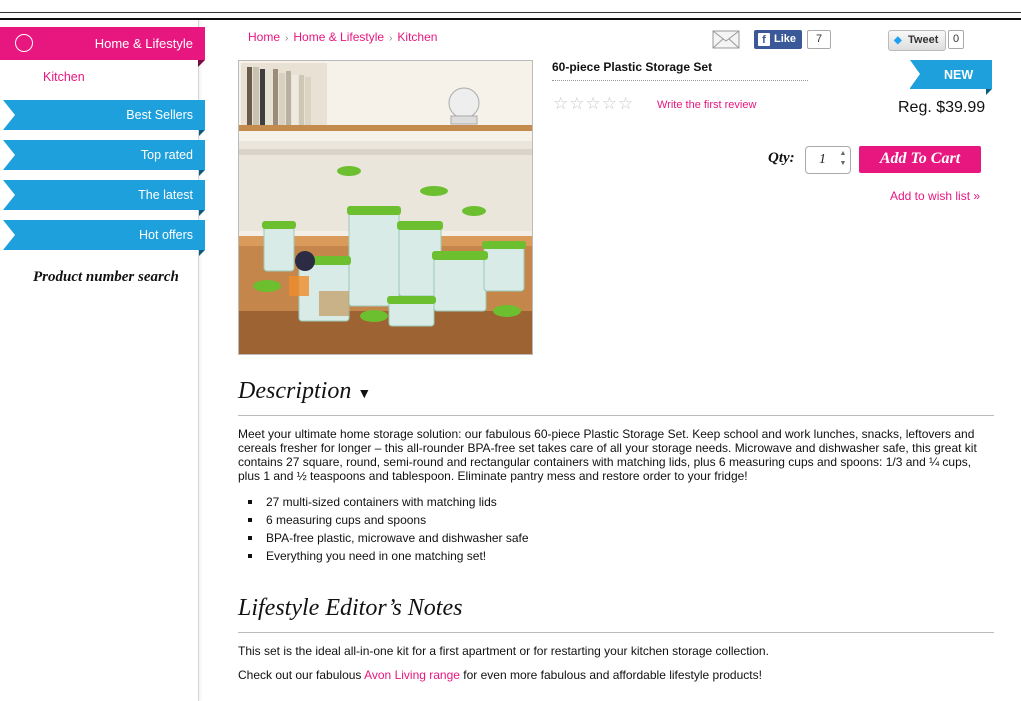  Describe the element at coordinates (364, 394) in the screenshot. I see `triangle-down-icon: ▼` at that location.